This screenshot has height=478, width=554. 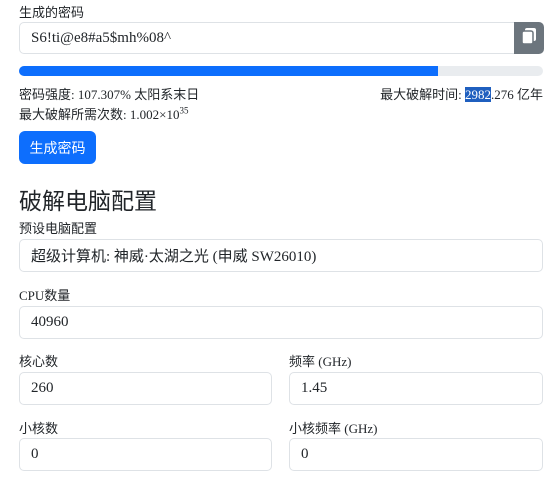 What do you see at coordinates (101, 37) in the screenshot?
I see `password-value: S6!ti@e8#a5$mh%08^` at bounding box center [101, 37].